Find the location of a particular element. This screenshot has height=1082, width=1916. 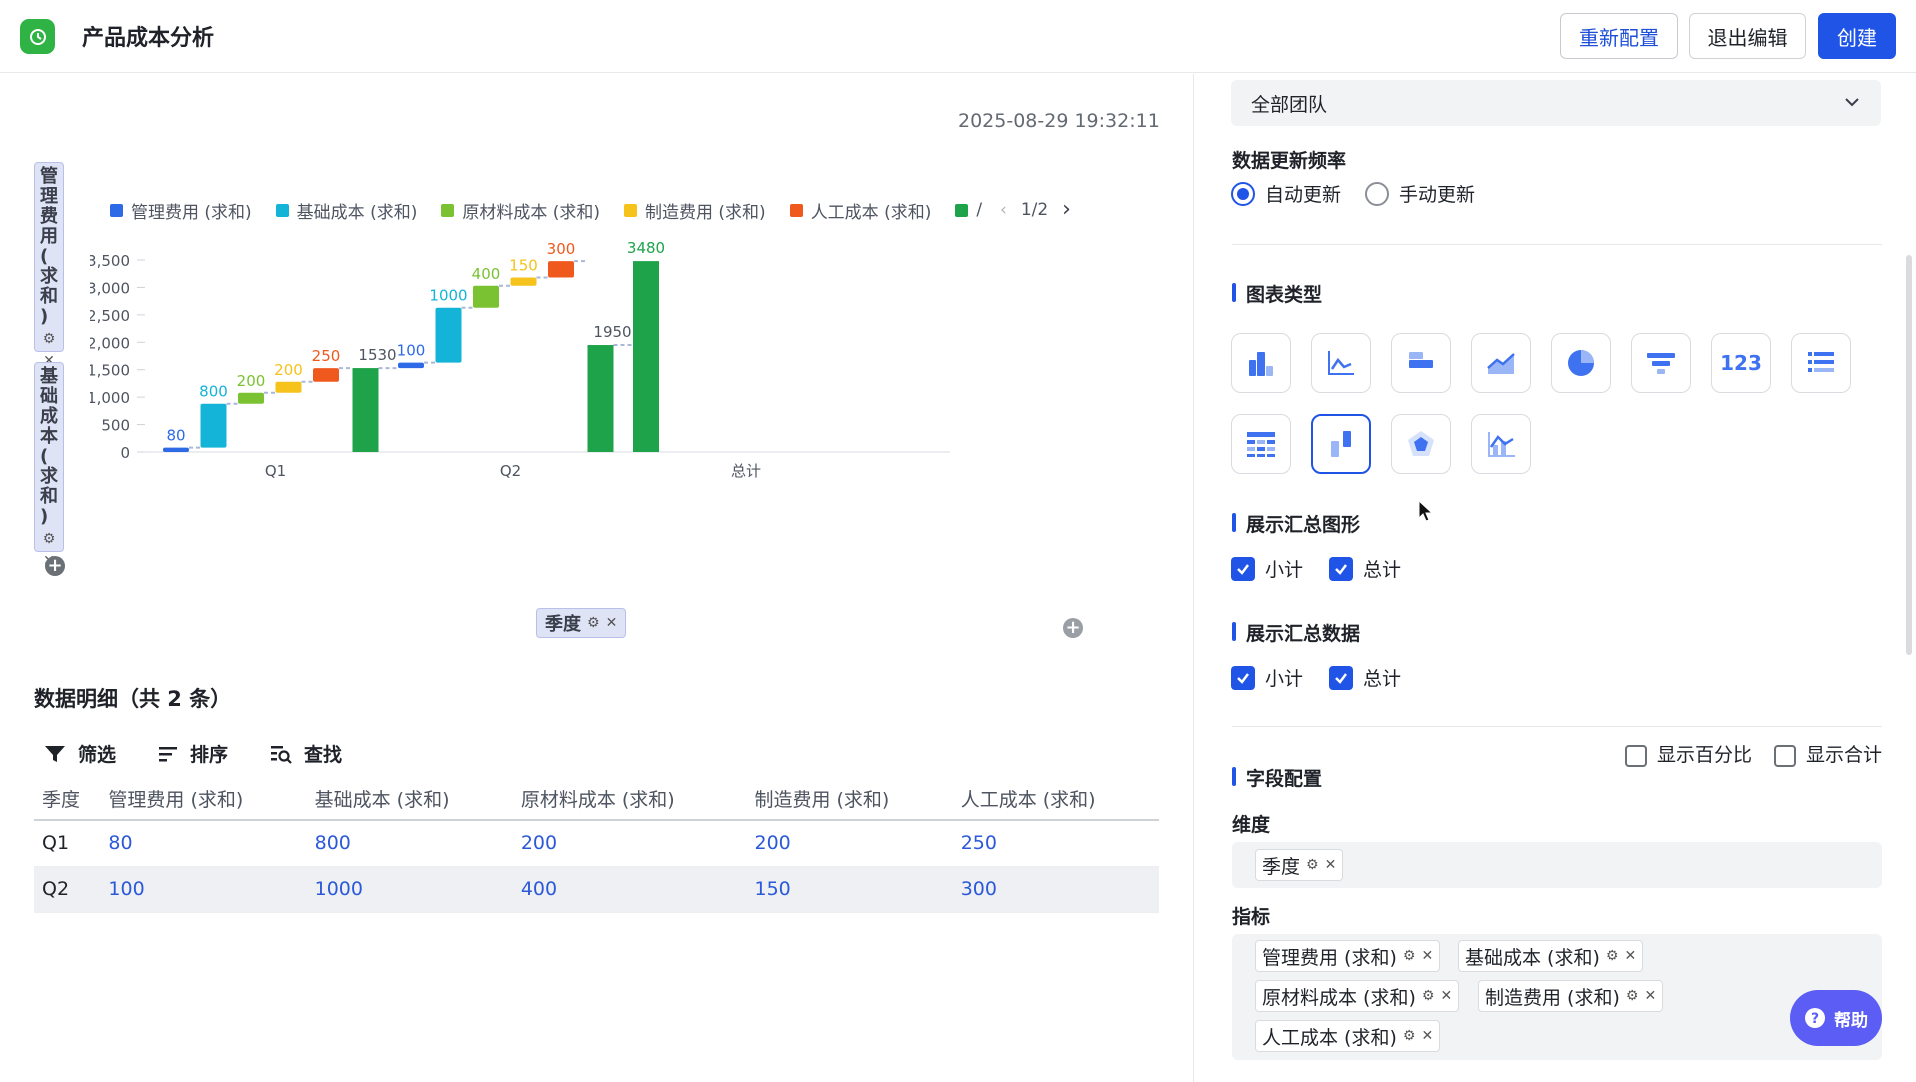

y-tick-label: 0 is located at coordinates (125, 453).